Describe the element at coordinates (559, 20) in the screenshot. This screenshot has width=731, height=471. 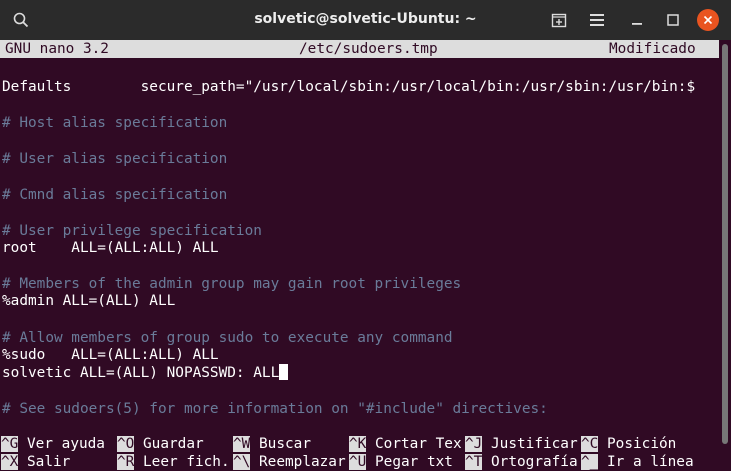
I see `new-tab-icon` at that location.